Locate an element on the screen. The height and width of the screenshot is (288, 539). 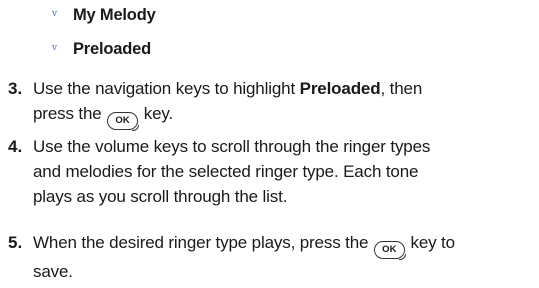
sub-list-item-label: Preloaded is located at coordinates (112, 49).